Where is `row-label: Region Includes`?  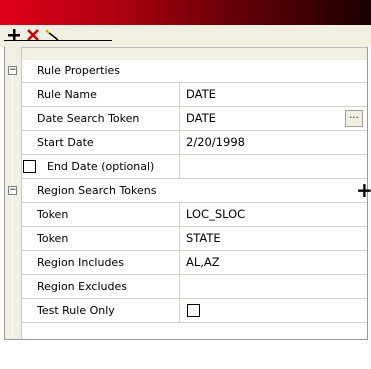 row-label: Region Includes is located at coordinates (100, 262).